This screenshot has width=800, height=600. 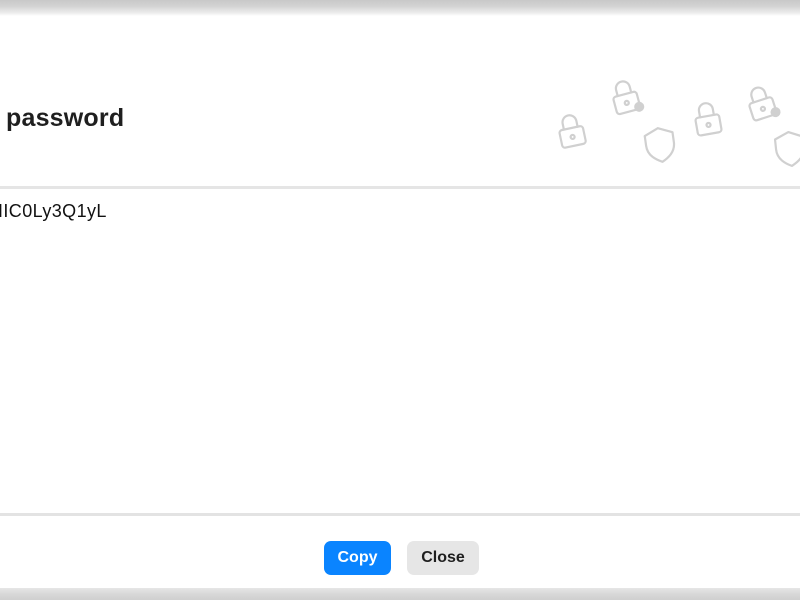 What do you see at coordinates (679, 124) in the screenshot?
I see `header-decoration` at bounding box center [679, 124].